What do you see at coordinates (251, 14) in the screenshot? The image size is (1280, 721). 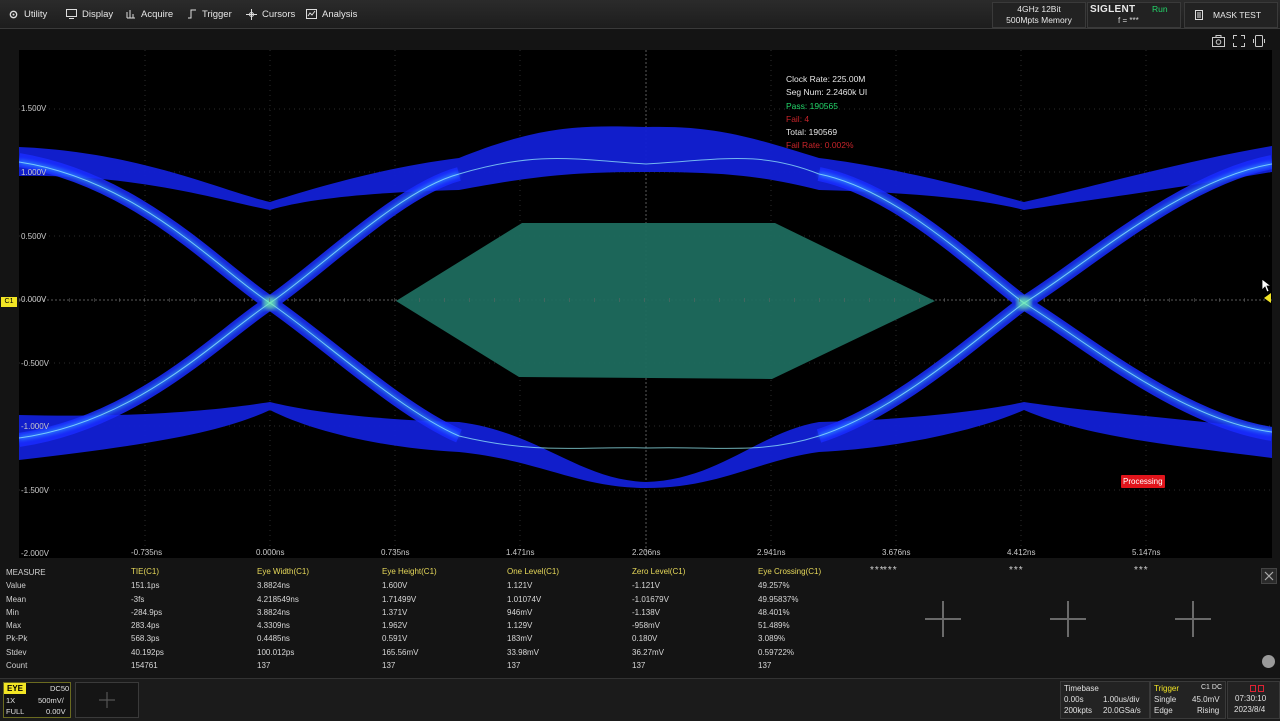 I see `cursors-icon` at bounding box center [251, 14].